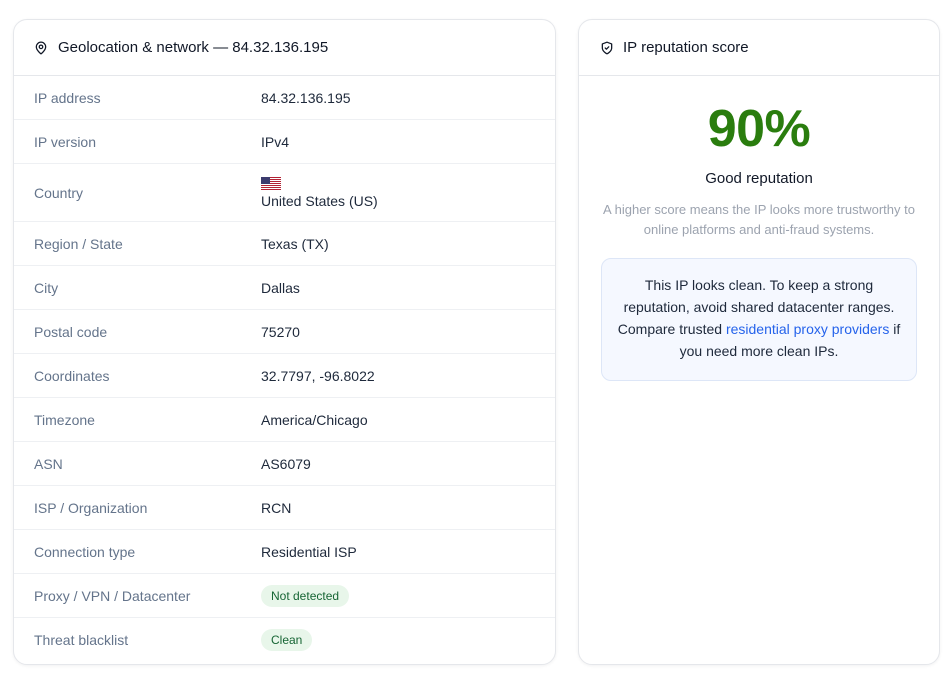 Image resolution: width=952 pixels, height=677 pixels. I want to click on row-label: ASN, so click(48, 463).